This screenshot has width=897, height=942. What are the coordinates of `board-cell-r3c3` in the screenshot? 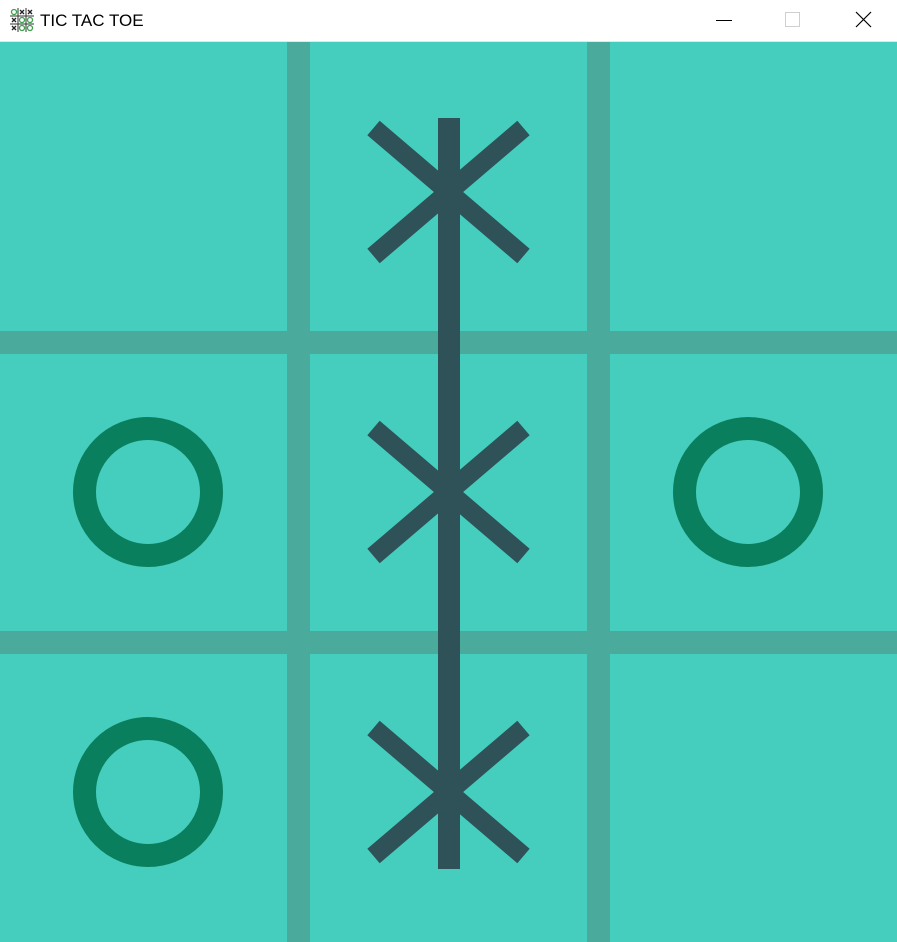 It's located at (753, 798).